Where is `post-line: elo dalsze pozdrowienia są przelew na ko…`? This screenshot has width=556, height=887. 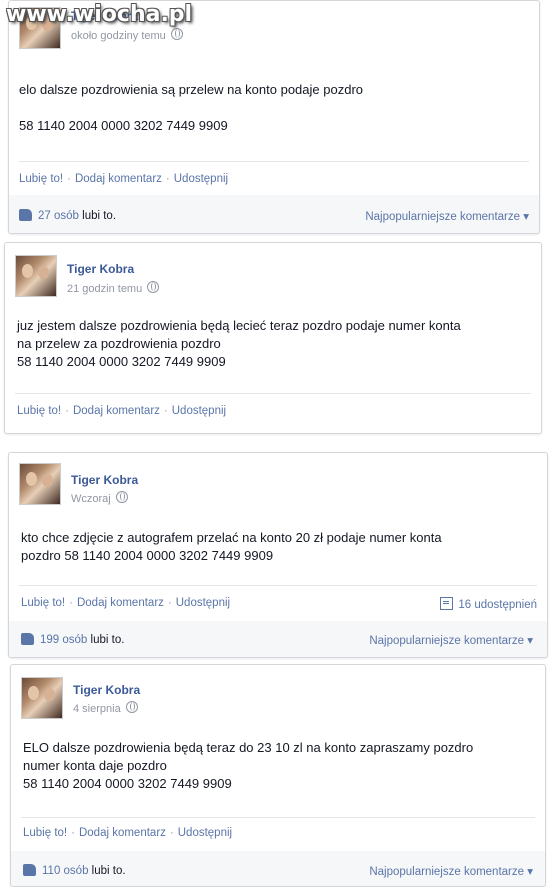
post-line: elo dalsze pozdrowienia są przelew na ko… is located at coordinates (191, 89).